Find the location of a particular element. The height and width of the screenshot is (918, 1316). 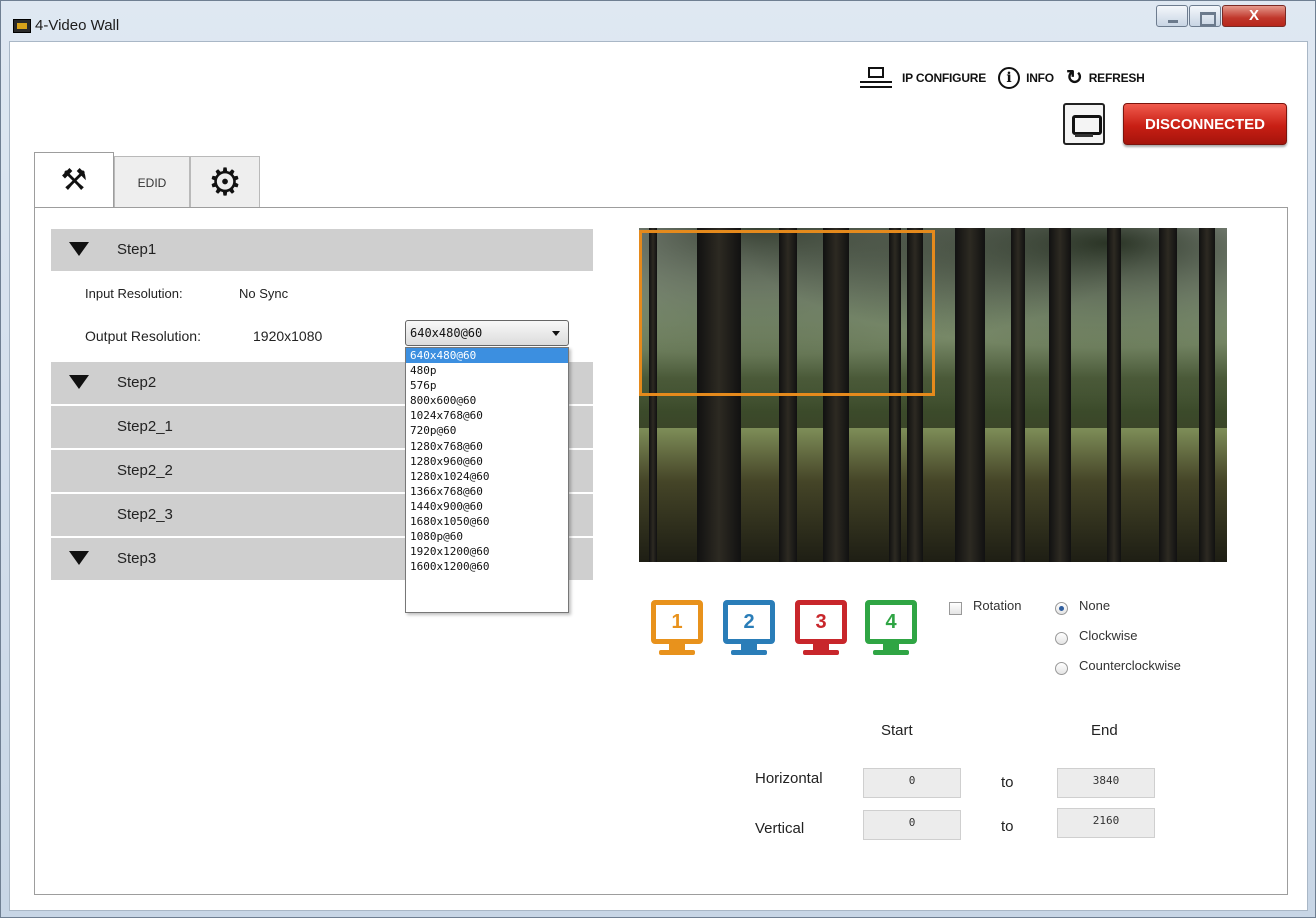

tab-settings: ⚙ is located at coordinates (225, 182).